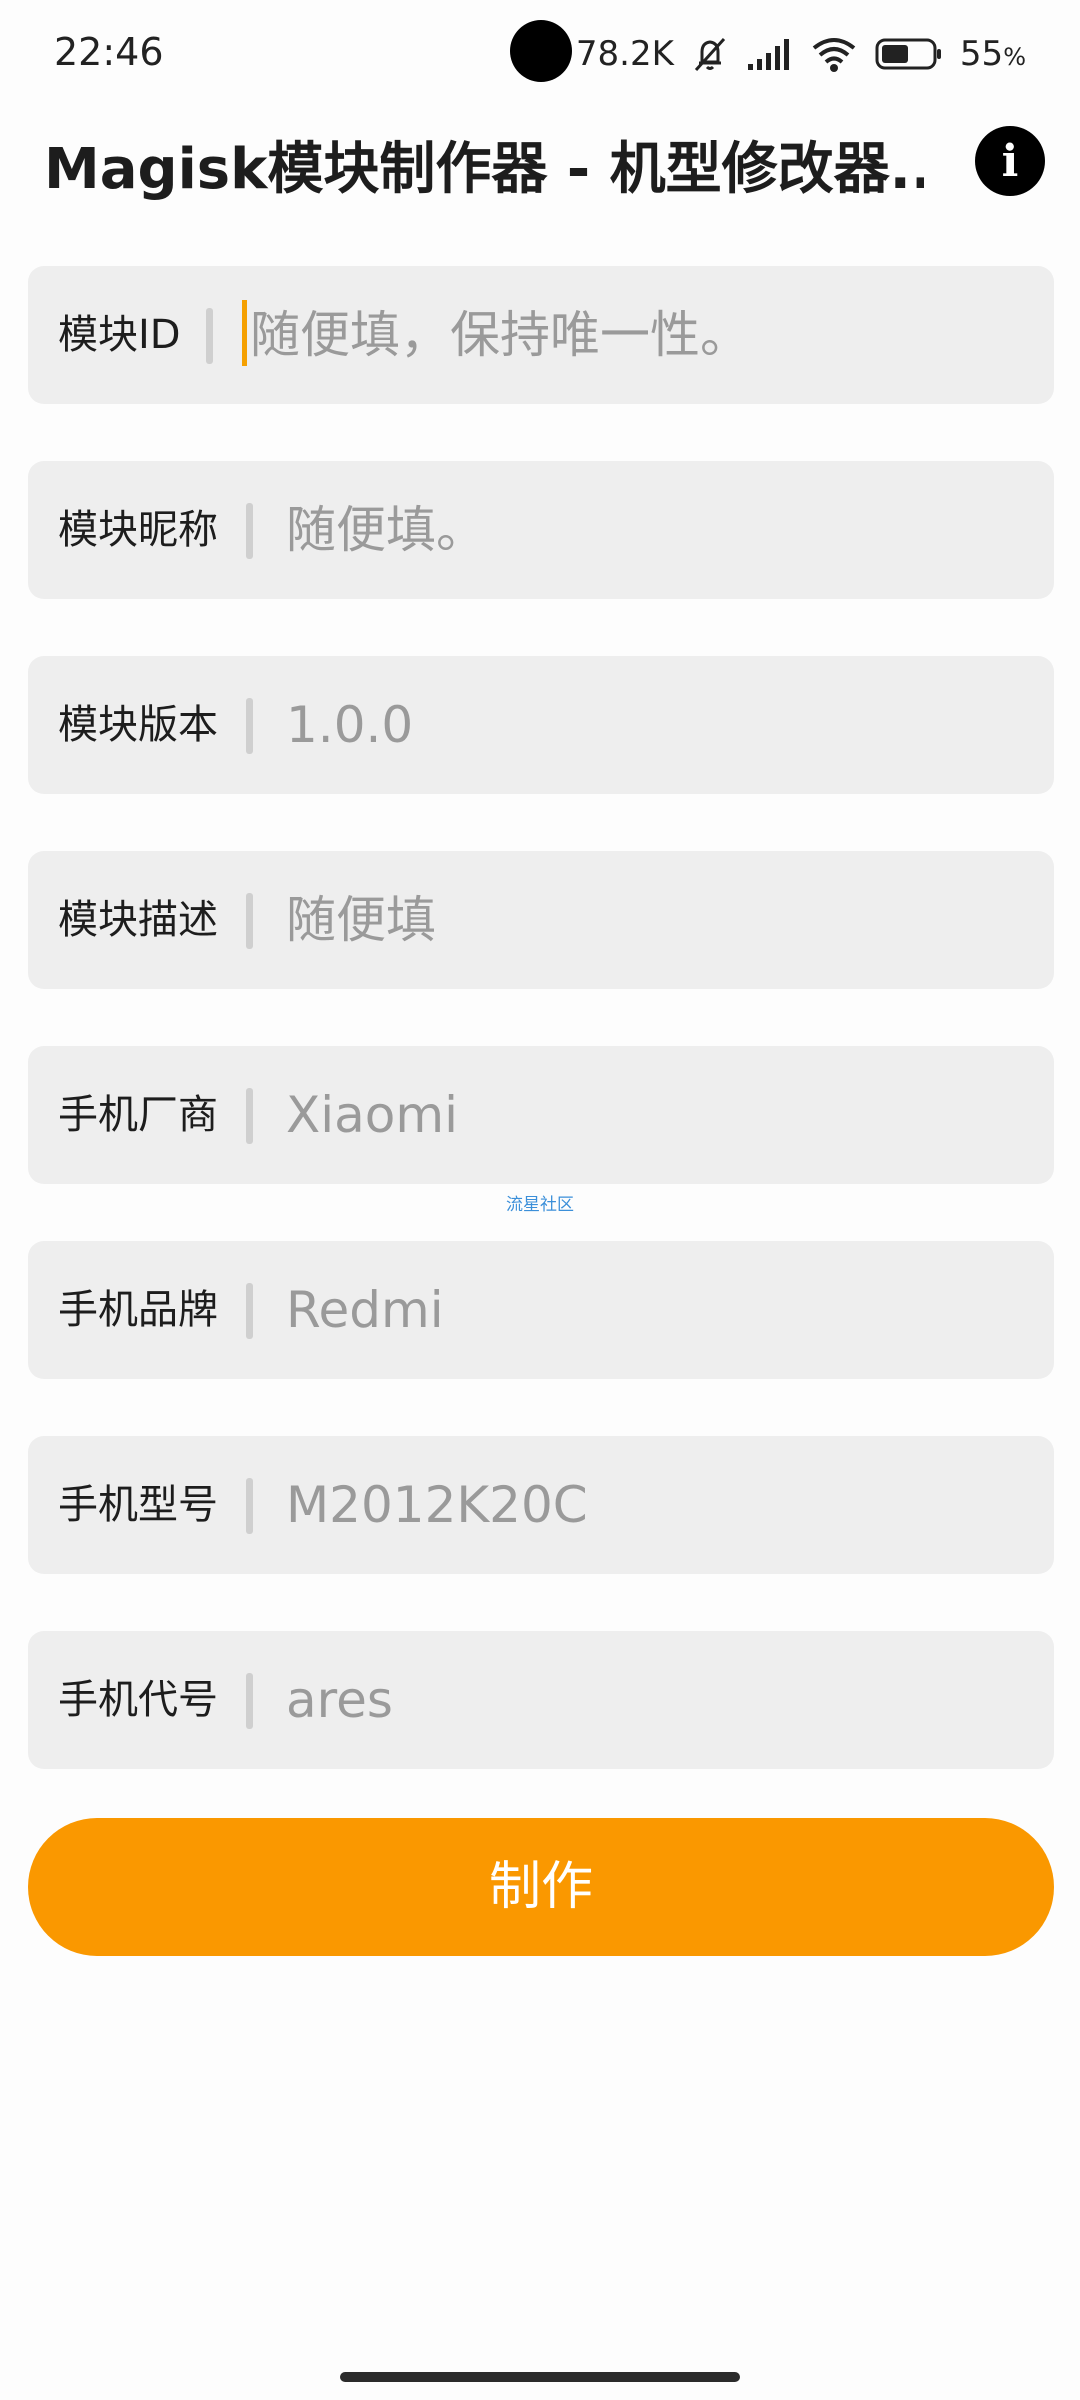 The width and height of the screenshot is (1080, 2400). I want to click on model-input: M2012K20C, so click(437, 1505).